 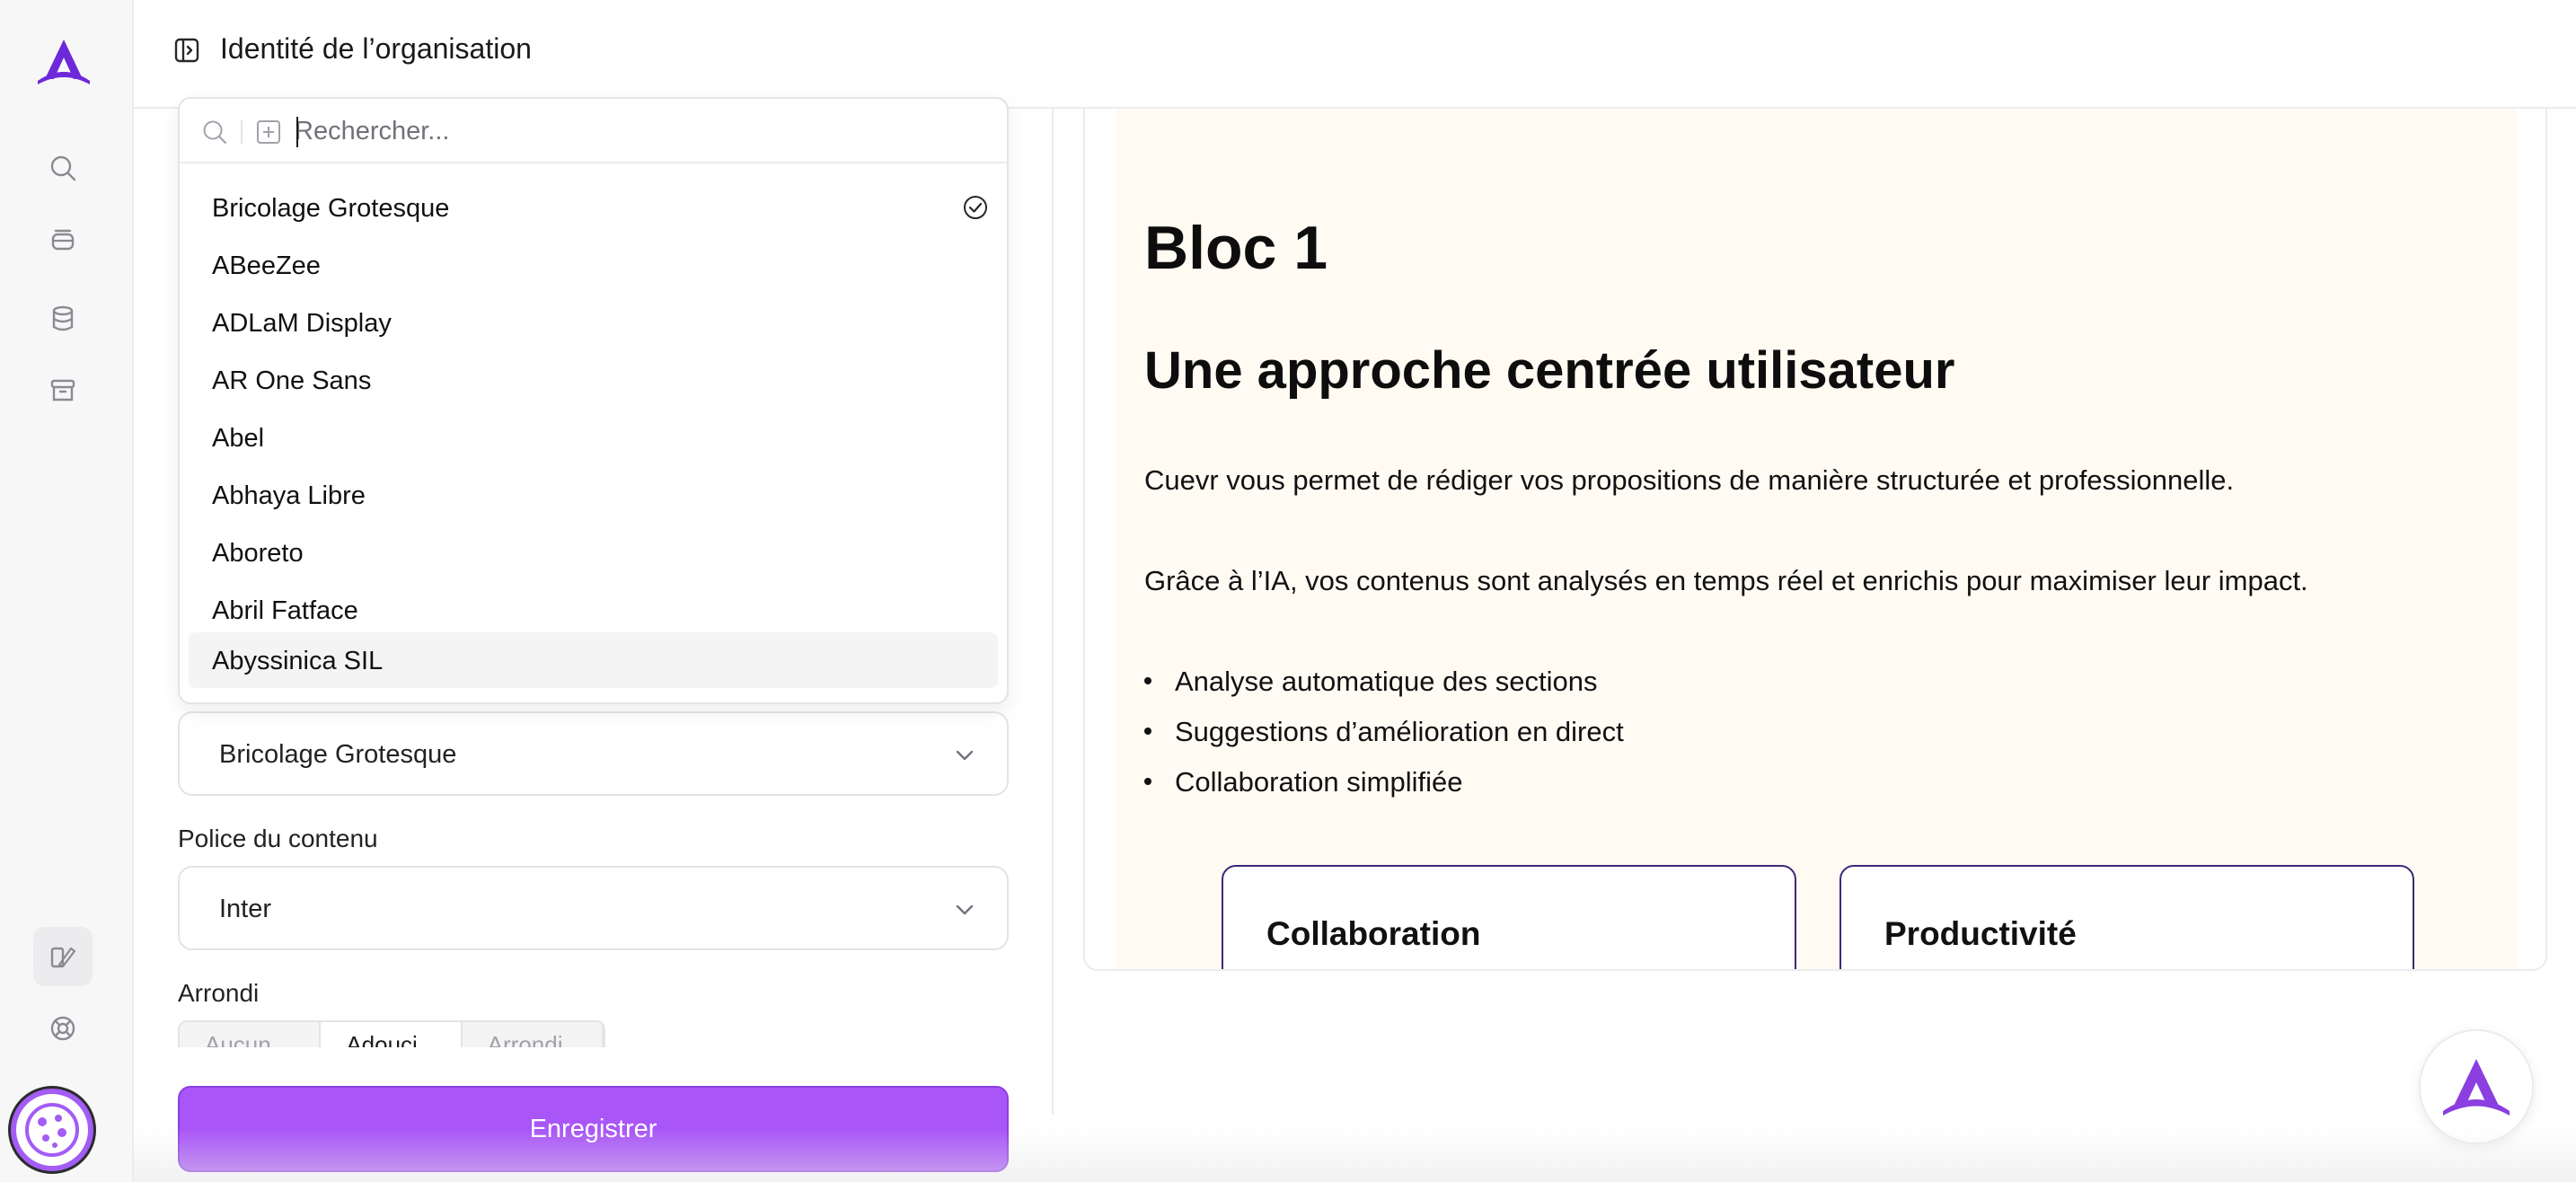 I want to click on font-search-row, so click(x=593, y=131).